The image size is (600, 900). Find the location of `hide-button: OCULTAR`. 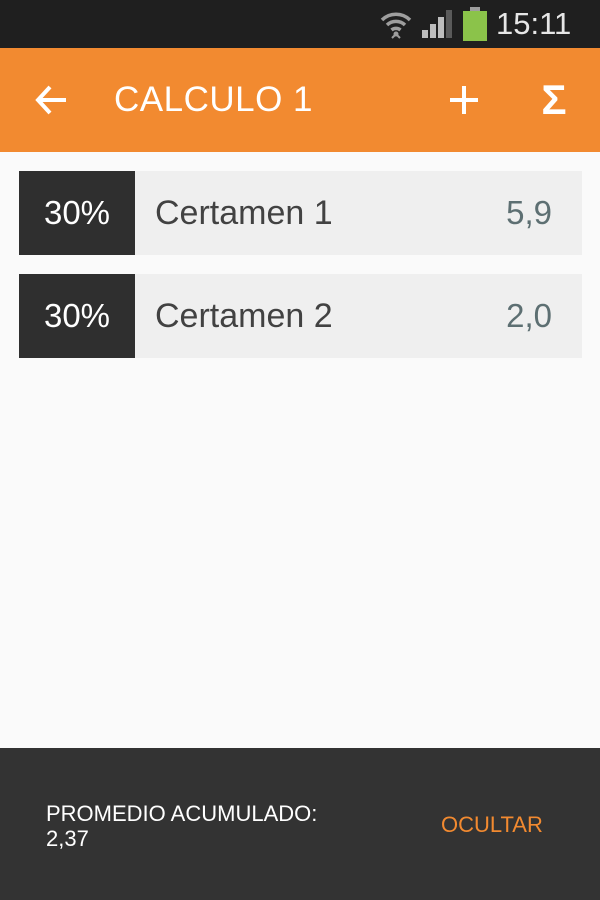

hide-button: OCULTAR is located at coordinates (492, 825).